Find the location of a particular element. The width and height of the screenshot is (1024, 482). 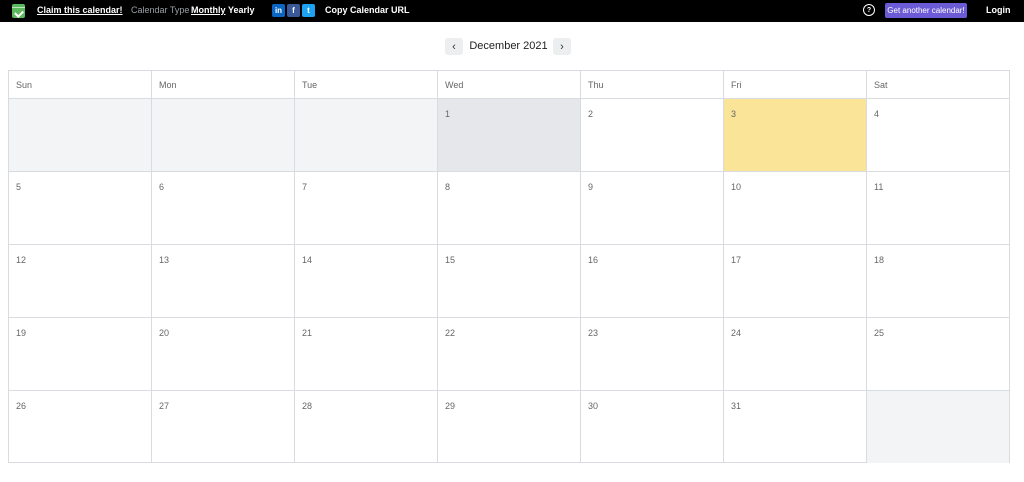

calendar-day: 6 is located at coordinates (222, 208).